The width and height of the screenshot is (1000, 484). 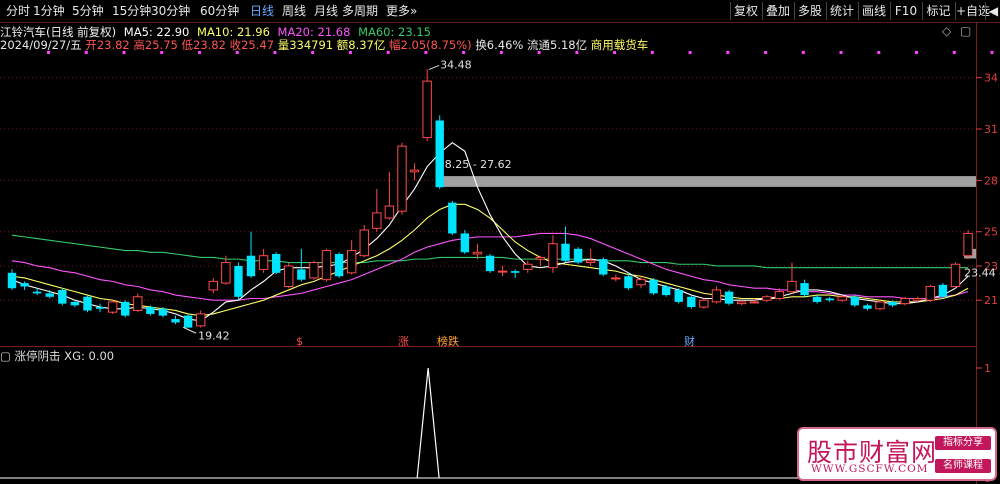 I want to click on y-tick-label: 25, so click(x=991, y=232).